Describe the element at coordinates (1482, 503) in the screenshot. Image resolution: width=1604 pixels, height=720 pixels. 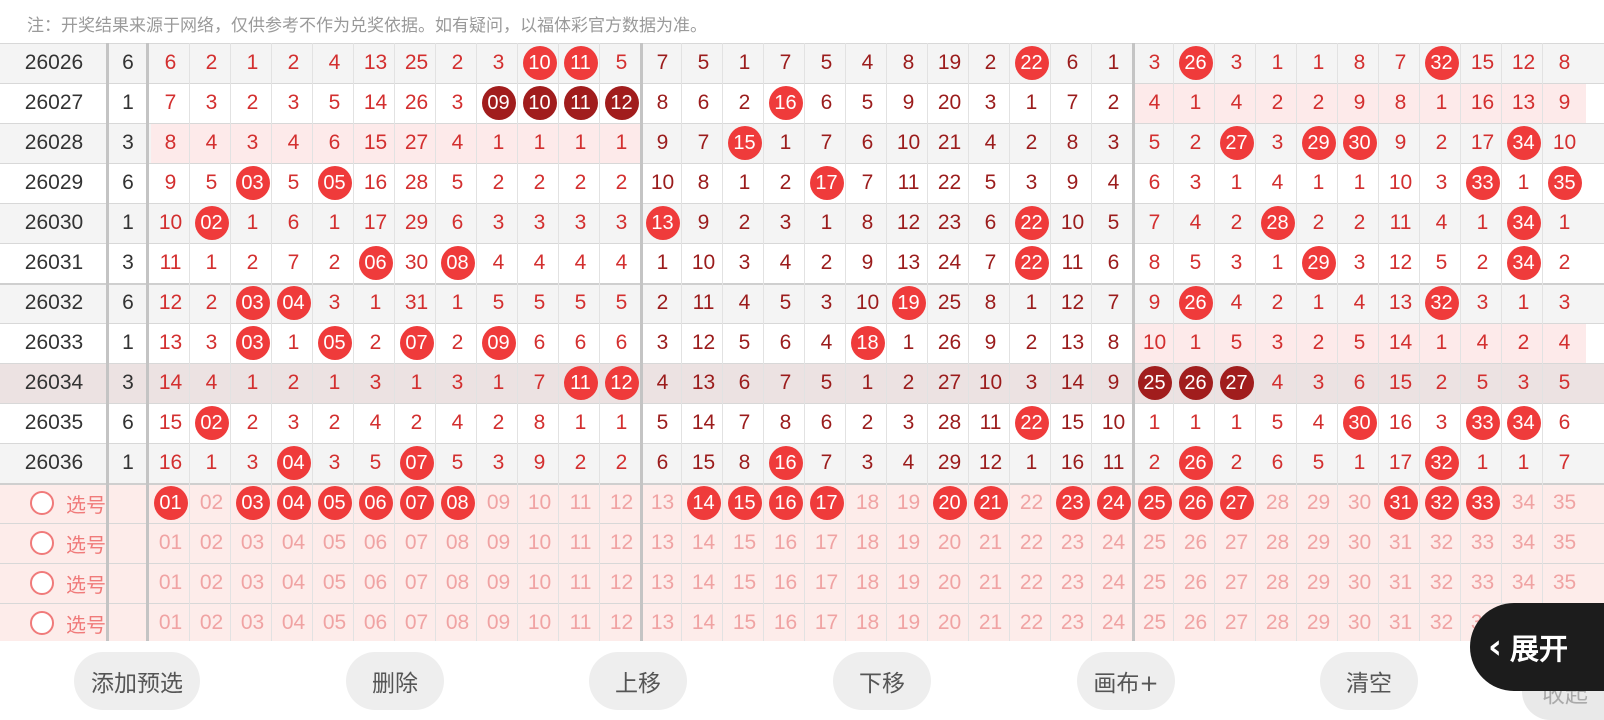
I see `pick-number-selected: 33` at that location.